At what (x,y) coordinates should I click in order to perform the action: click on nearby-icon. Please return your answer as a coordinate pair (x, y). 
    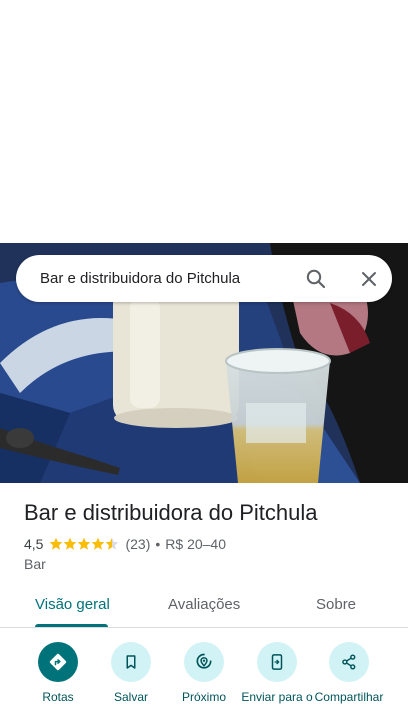
    Looking at the image, I should click on (204, 661).